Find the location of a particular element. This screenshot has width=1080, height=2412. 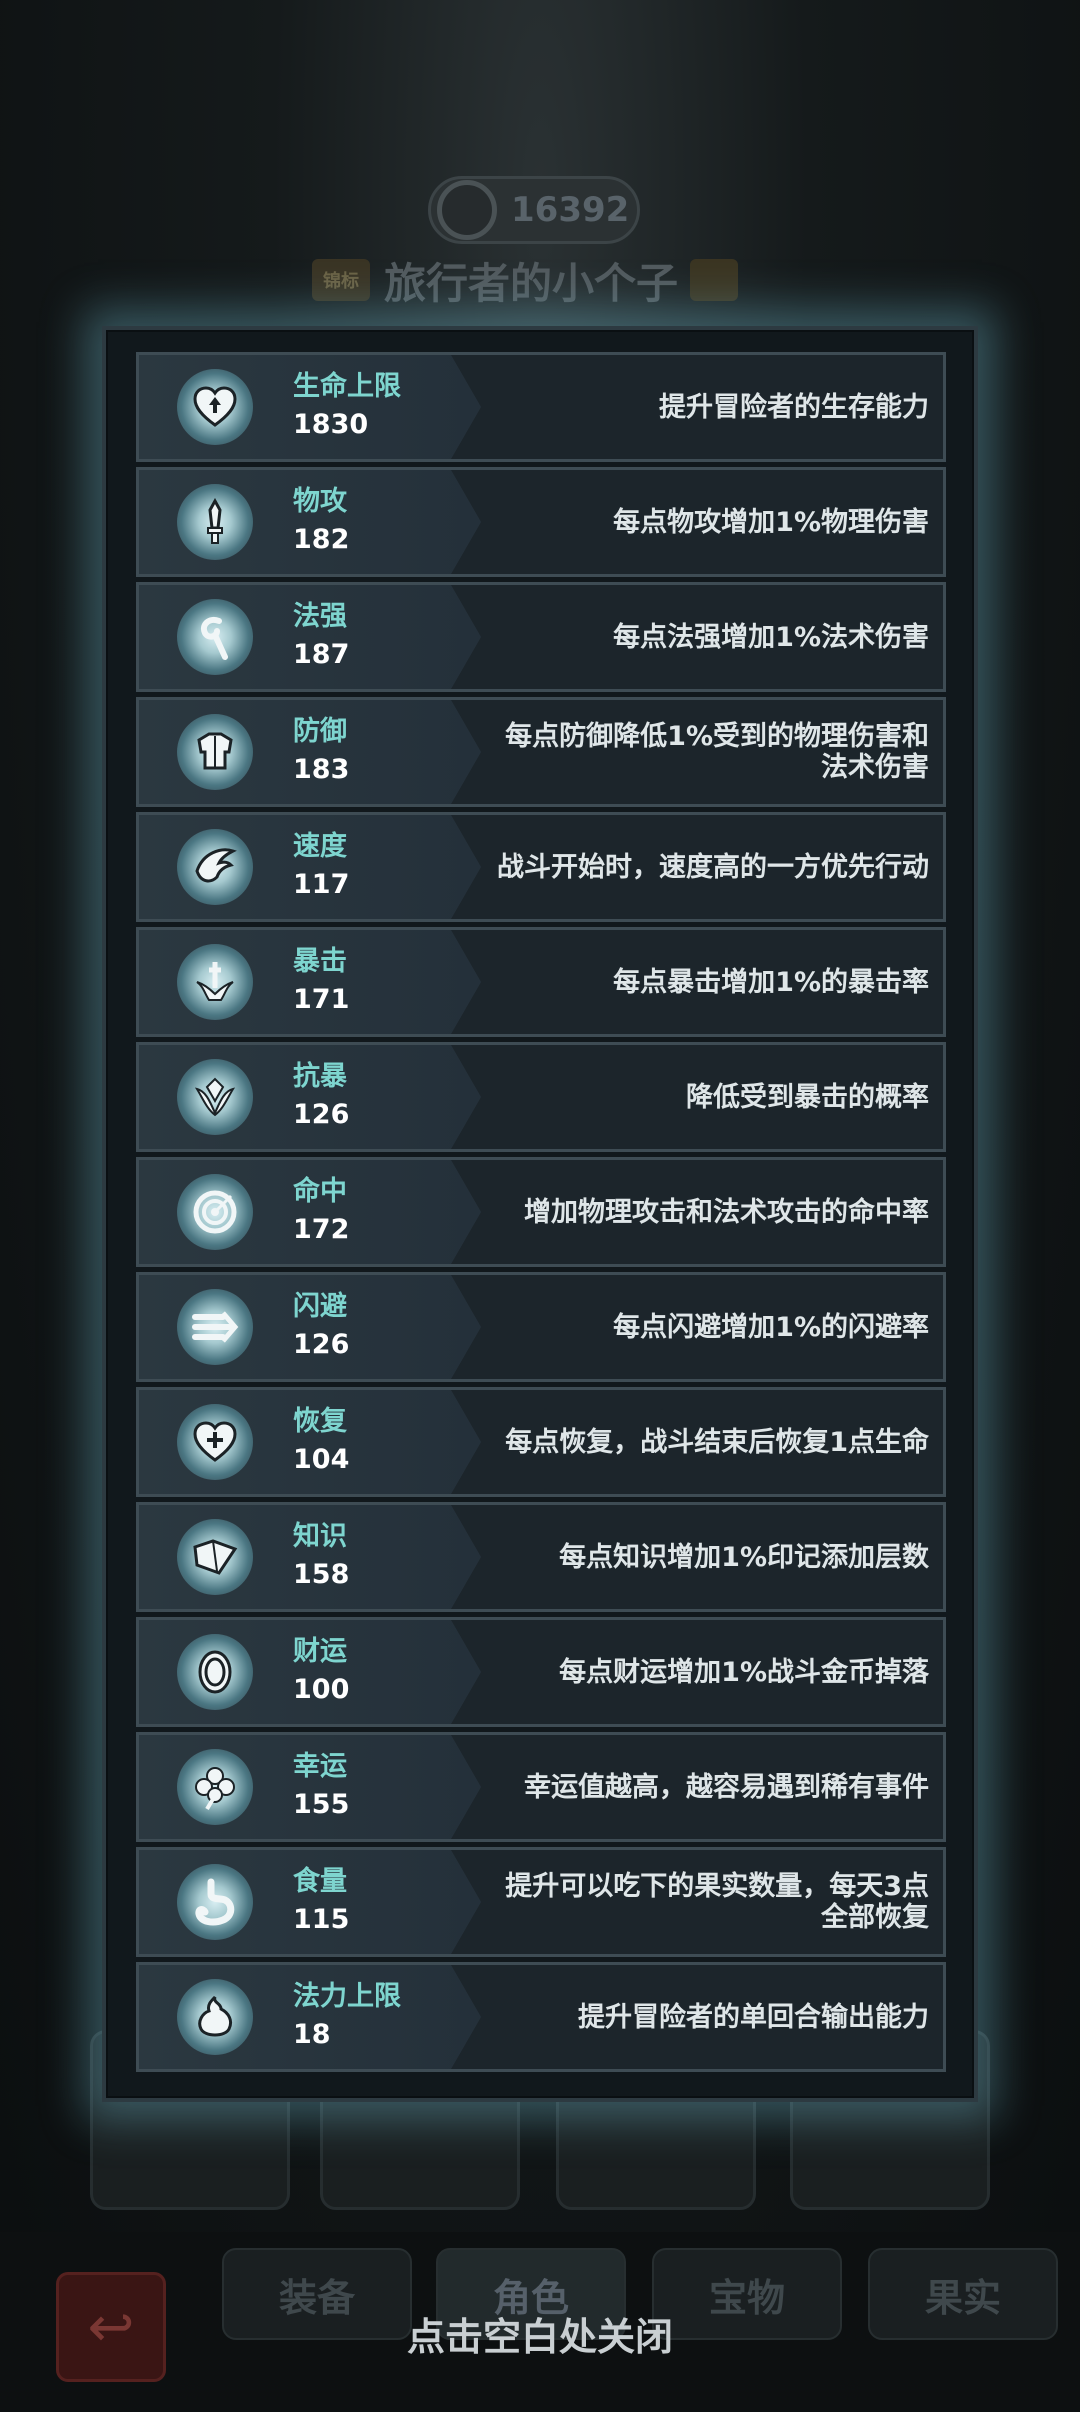

currency-icon is located at coordinates (467, 210).